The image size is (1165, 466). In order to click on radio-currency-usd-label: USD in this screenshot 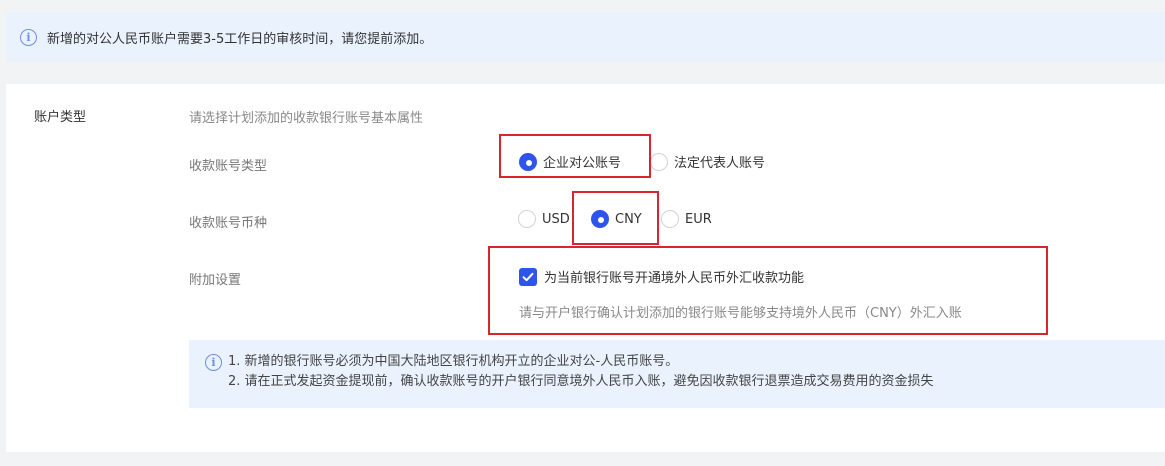, I will do `click(556, 219)`.